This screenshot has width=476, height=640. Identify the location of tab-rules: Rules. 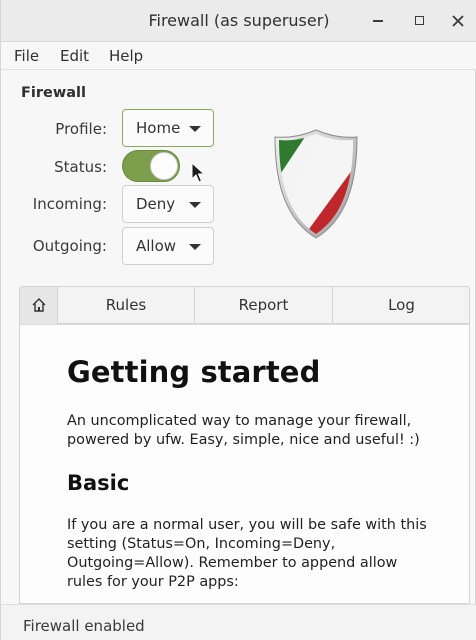
(126, 305).